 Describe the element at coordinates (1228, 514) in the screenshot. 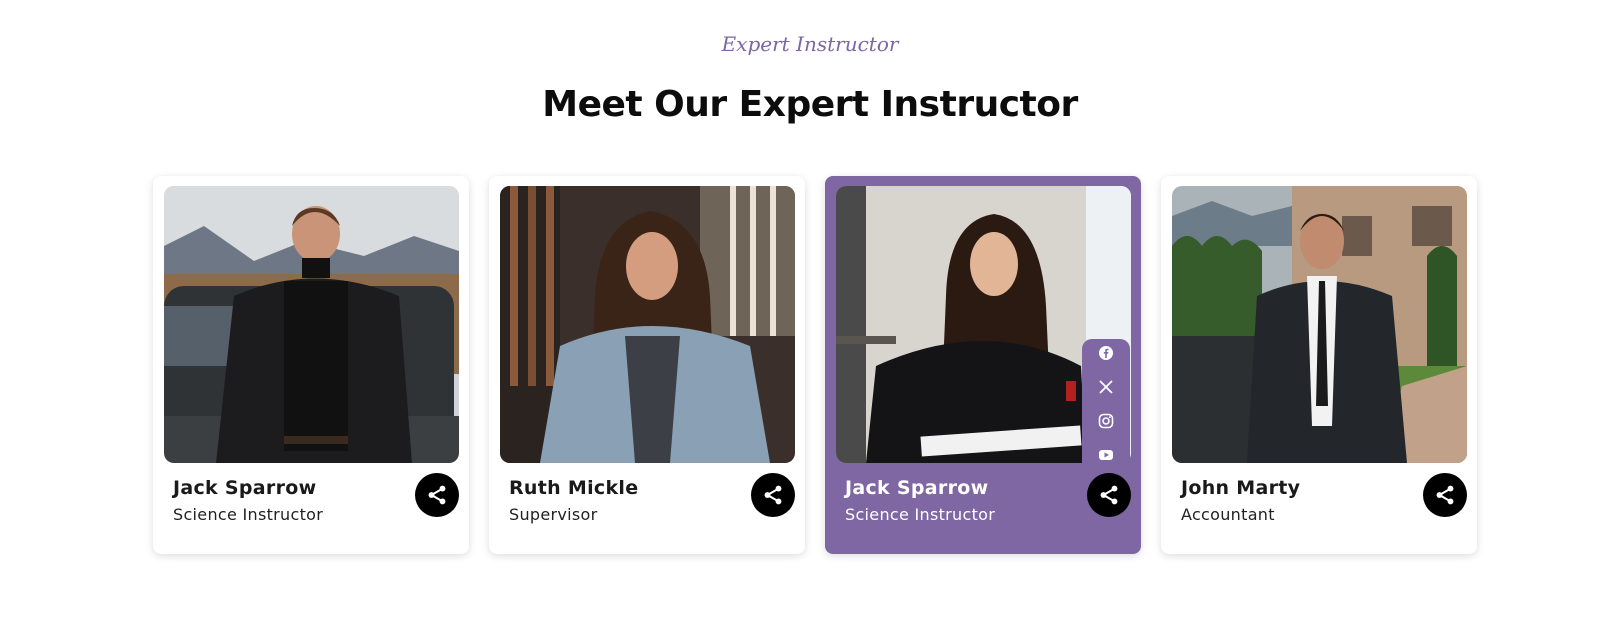

I see `instructor-role: Accountant` at that location.